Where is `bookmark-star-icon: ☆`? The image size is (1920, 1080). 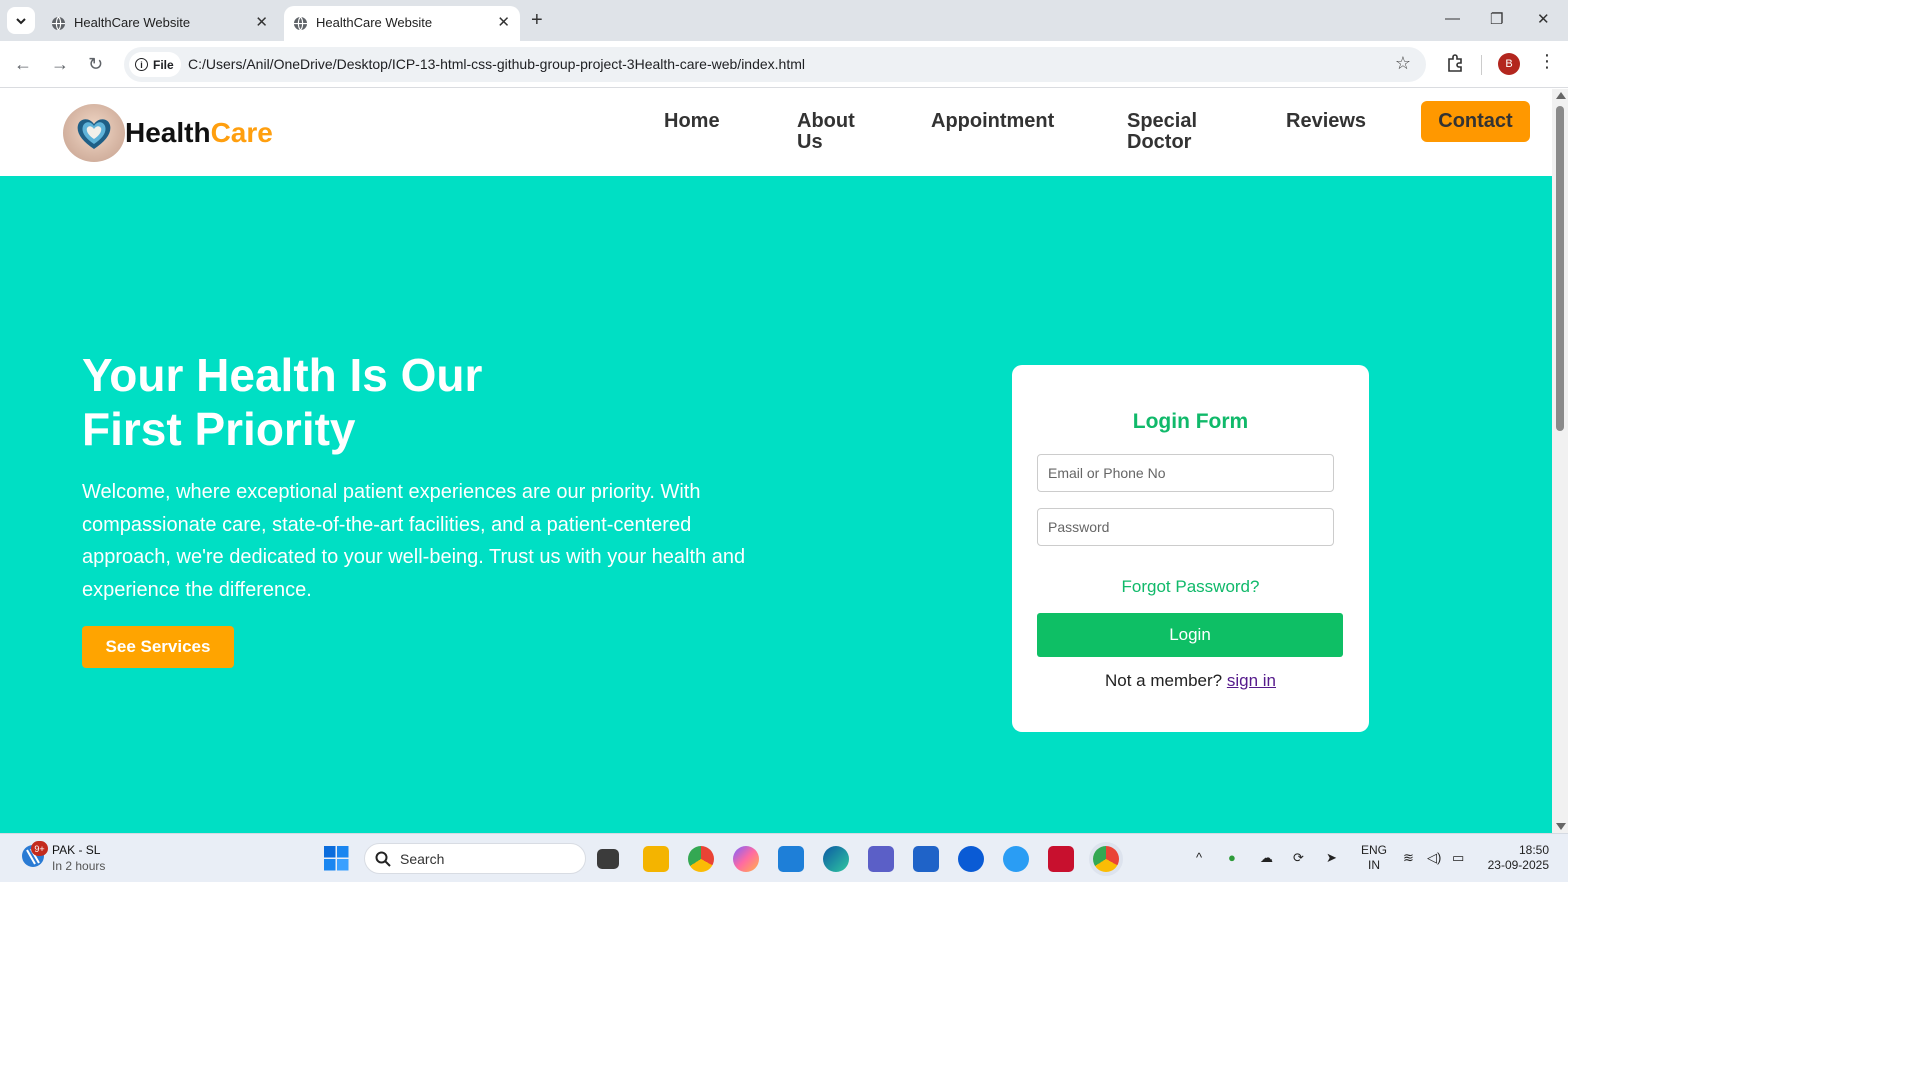
bookmark-star-icon: ☆ is located at coordinates (1403, 63).